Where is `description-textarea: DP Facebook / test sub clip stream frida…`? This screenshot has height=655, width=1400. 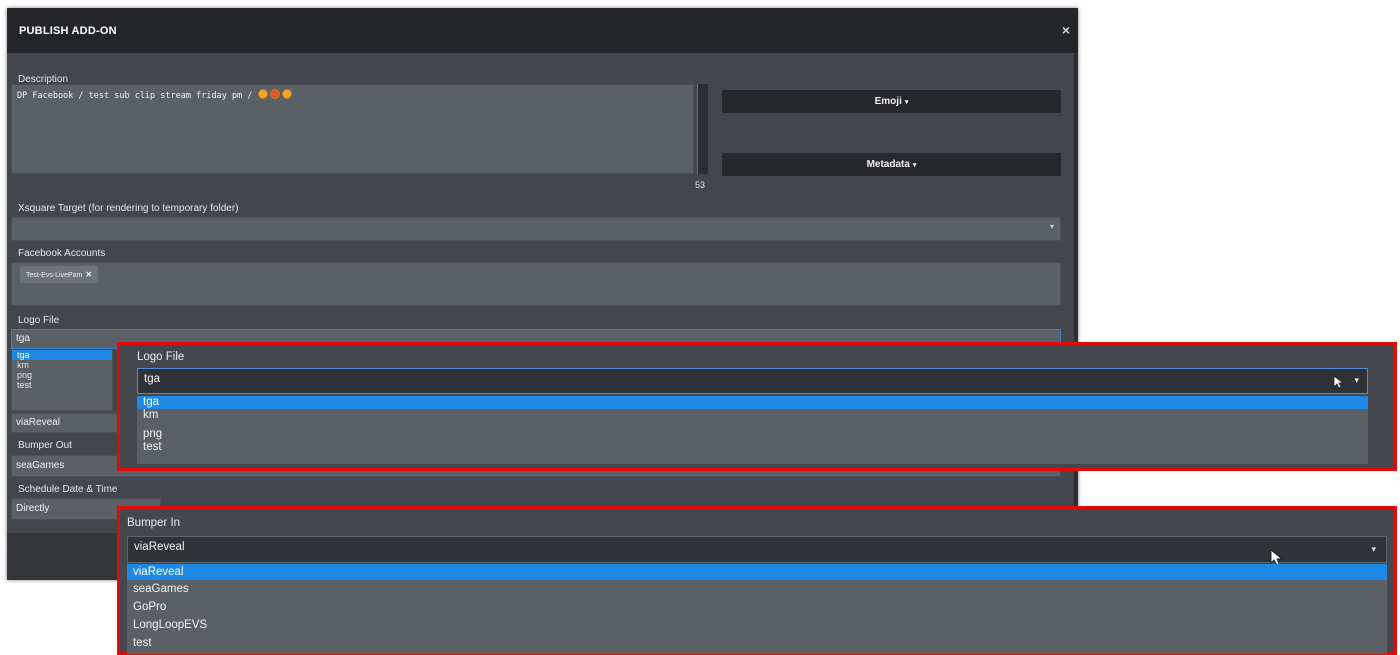
description-textarea: DP Facebook / test sub clip stream frida… is located at coordinates (352, 129).